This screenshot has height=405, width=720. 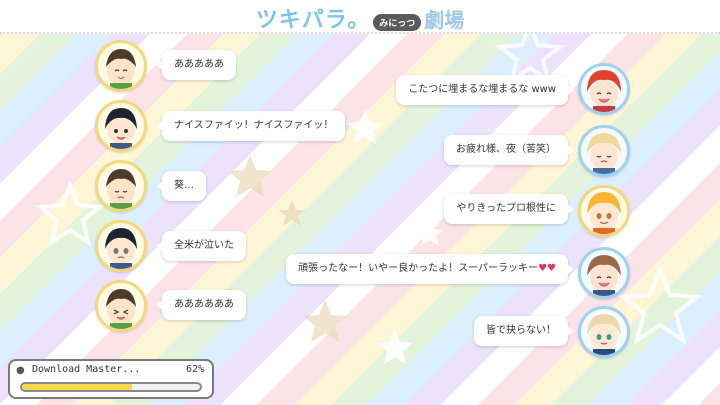 What do you see at coordinates (199, 64) in the screenshot?
I see `chat-message: あああああ` at bounding box center [199, 64].